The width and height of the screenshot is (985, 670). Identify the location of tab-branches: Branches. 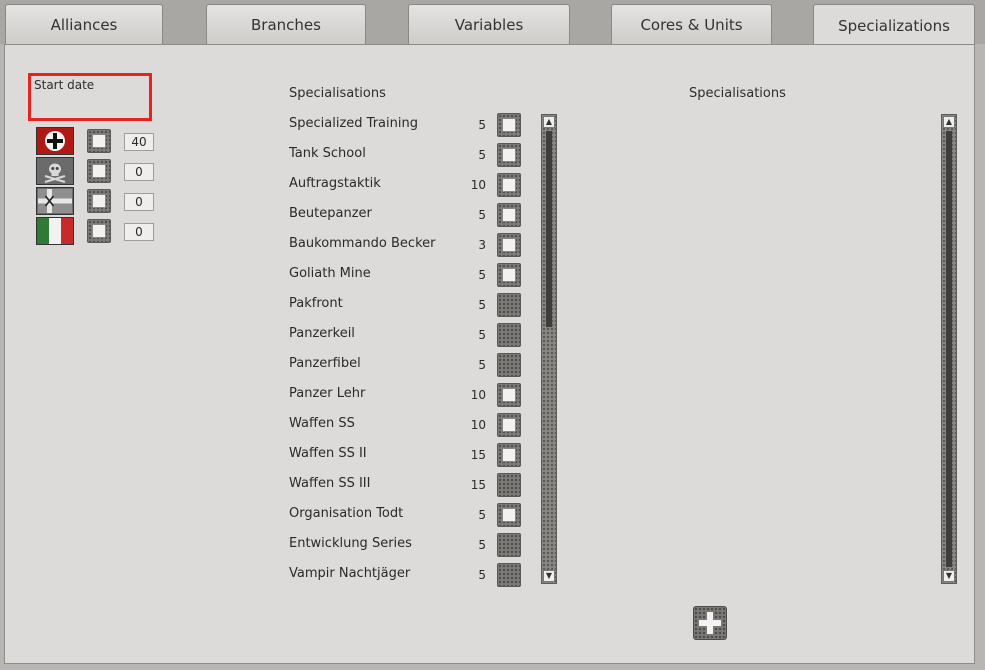
(286, 24).